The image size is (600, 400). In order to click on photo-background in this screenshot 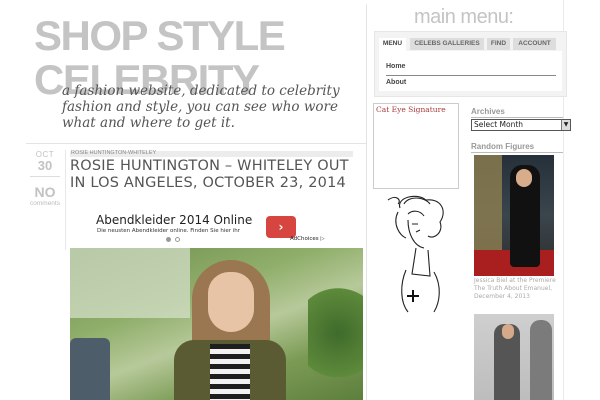, I will do `click(130, 283)`.